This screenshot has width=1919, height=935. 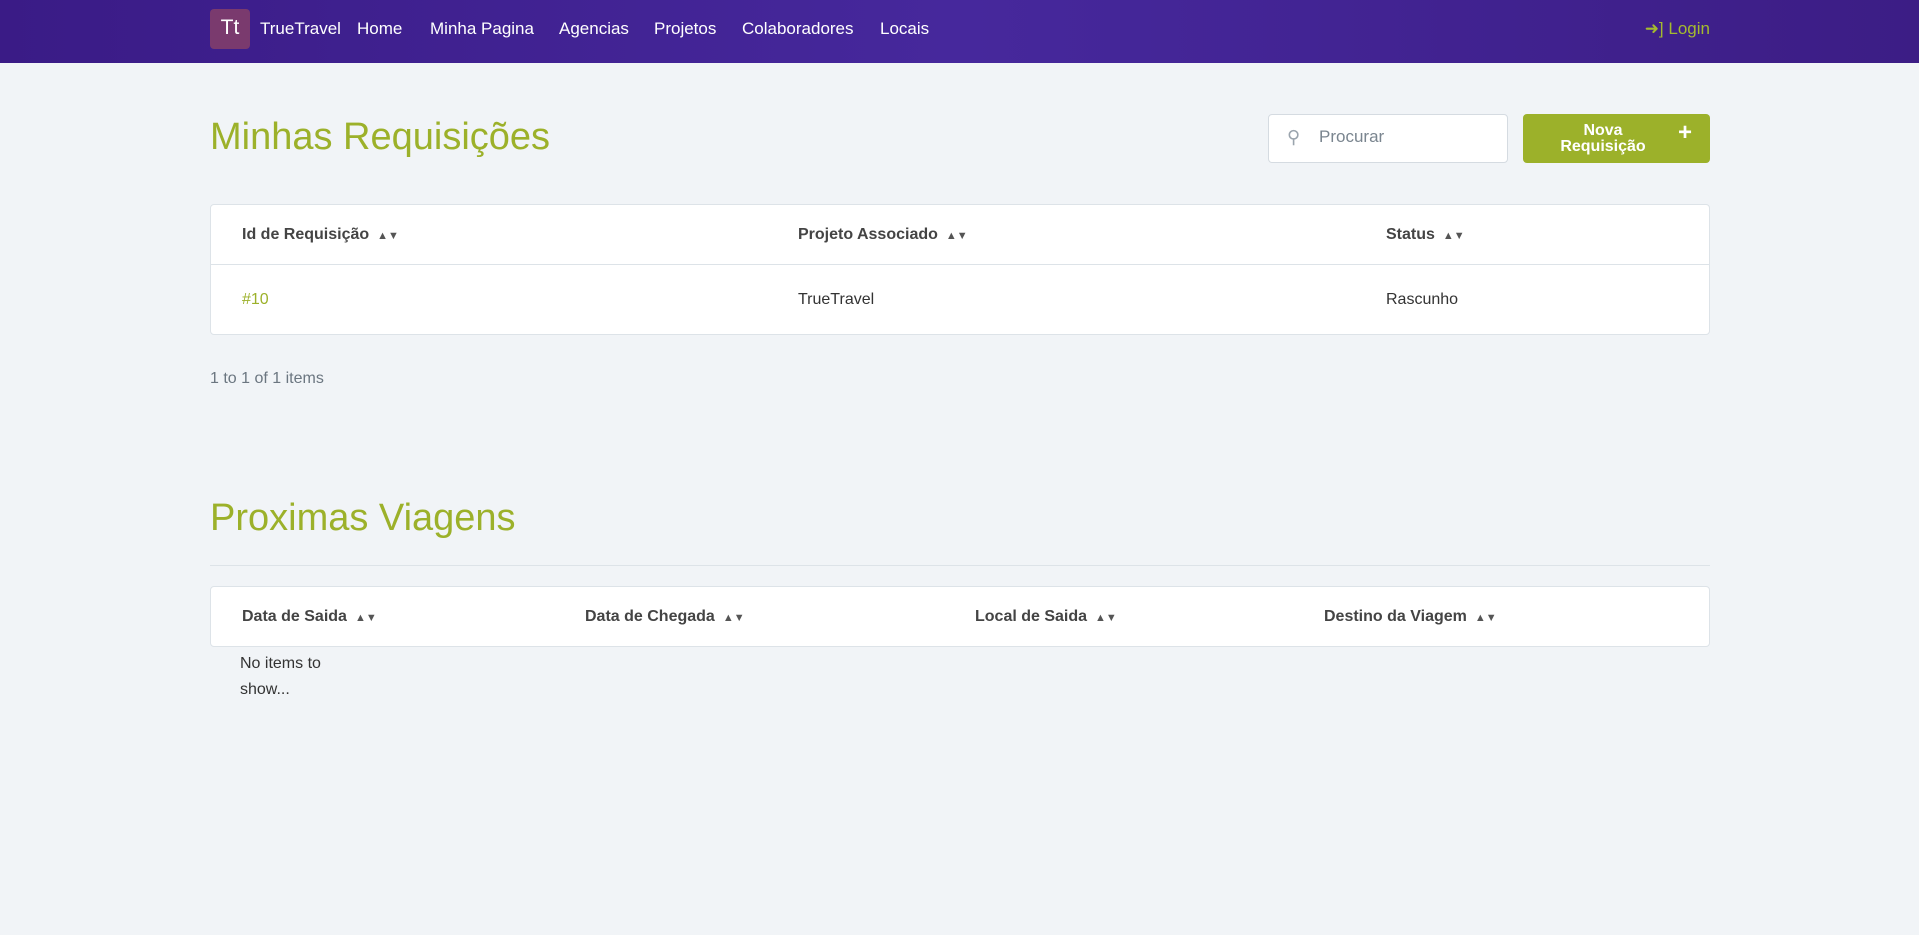 I want to click on column-header-status: Status ▲▼, so click(x=1425, y=235).